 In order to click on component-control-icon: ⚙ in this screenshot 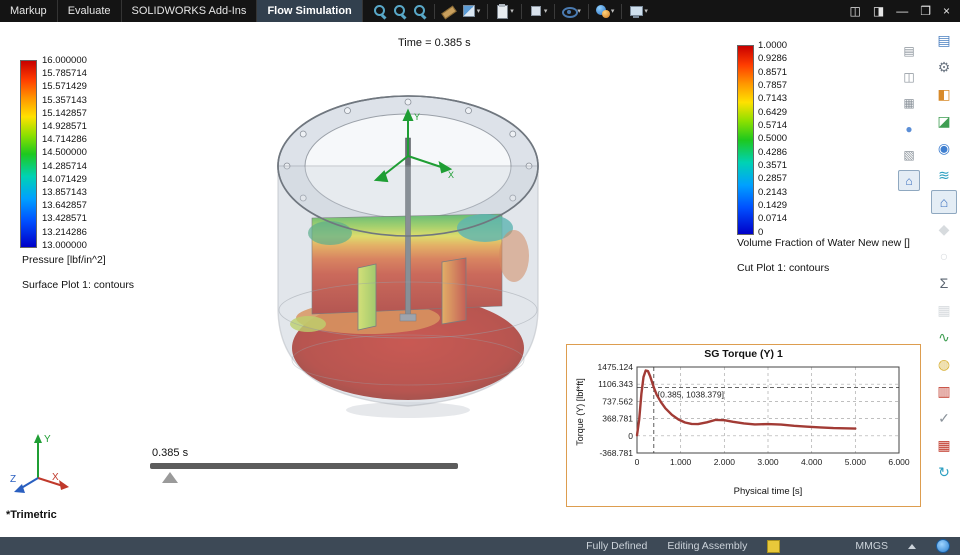, I will do `click(944, 67)`.